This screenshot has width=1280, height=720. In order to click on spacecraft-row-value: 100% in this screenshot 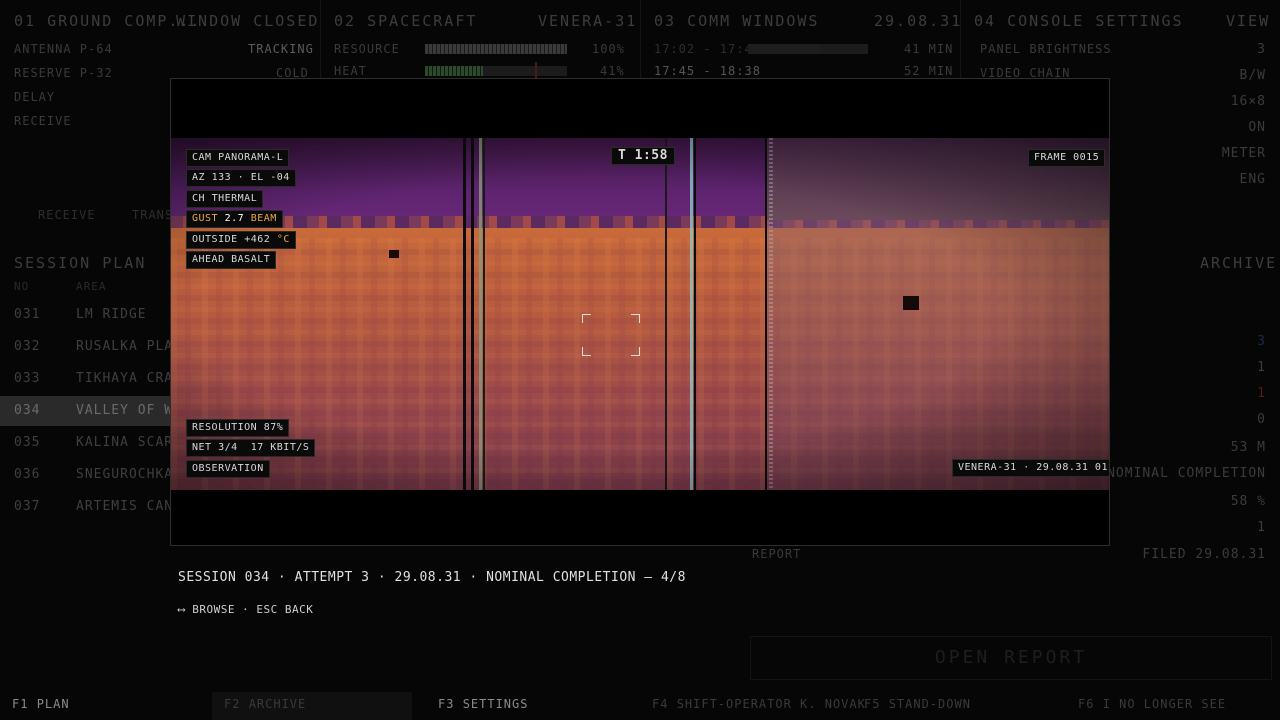, I will do `click(608, 49)`.